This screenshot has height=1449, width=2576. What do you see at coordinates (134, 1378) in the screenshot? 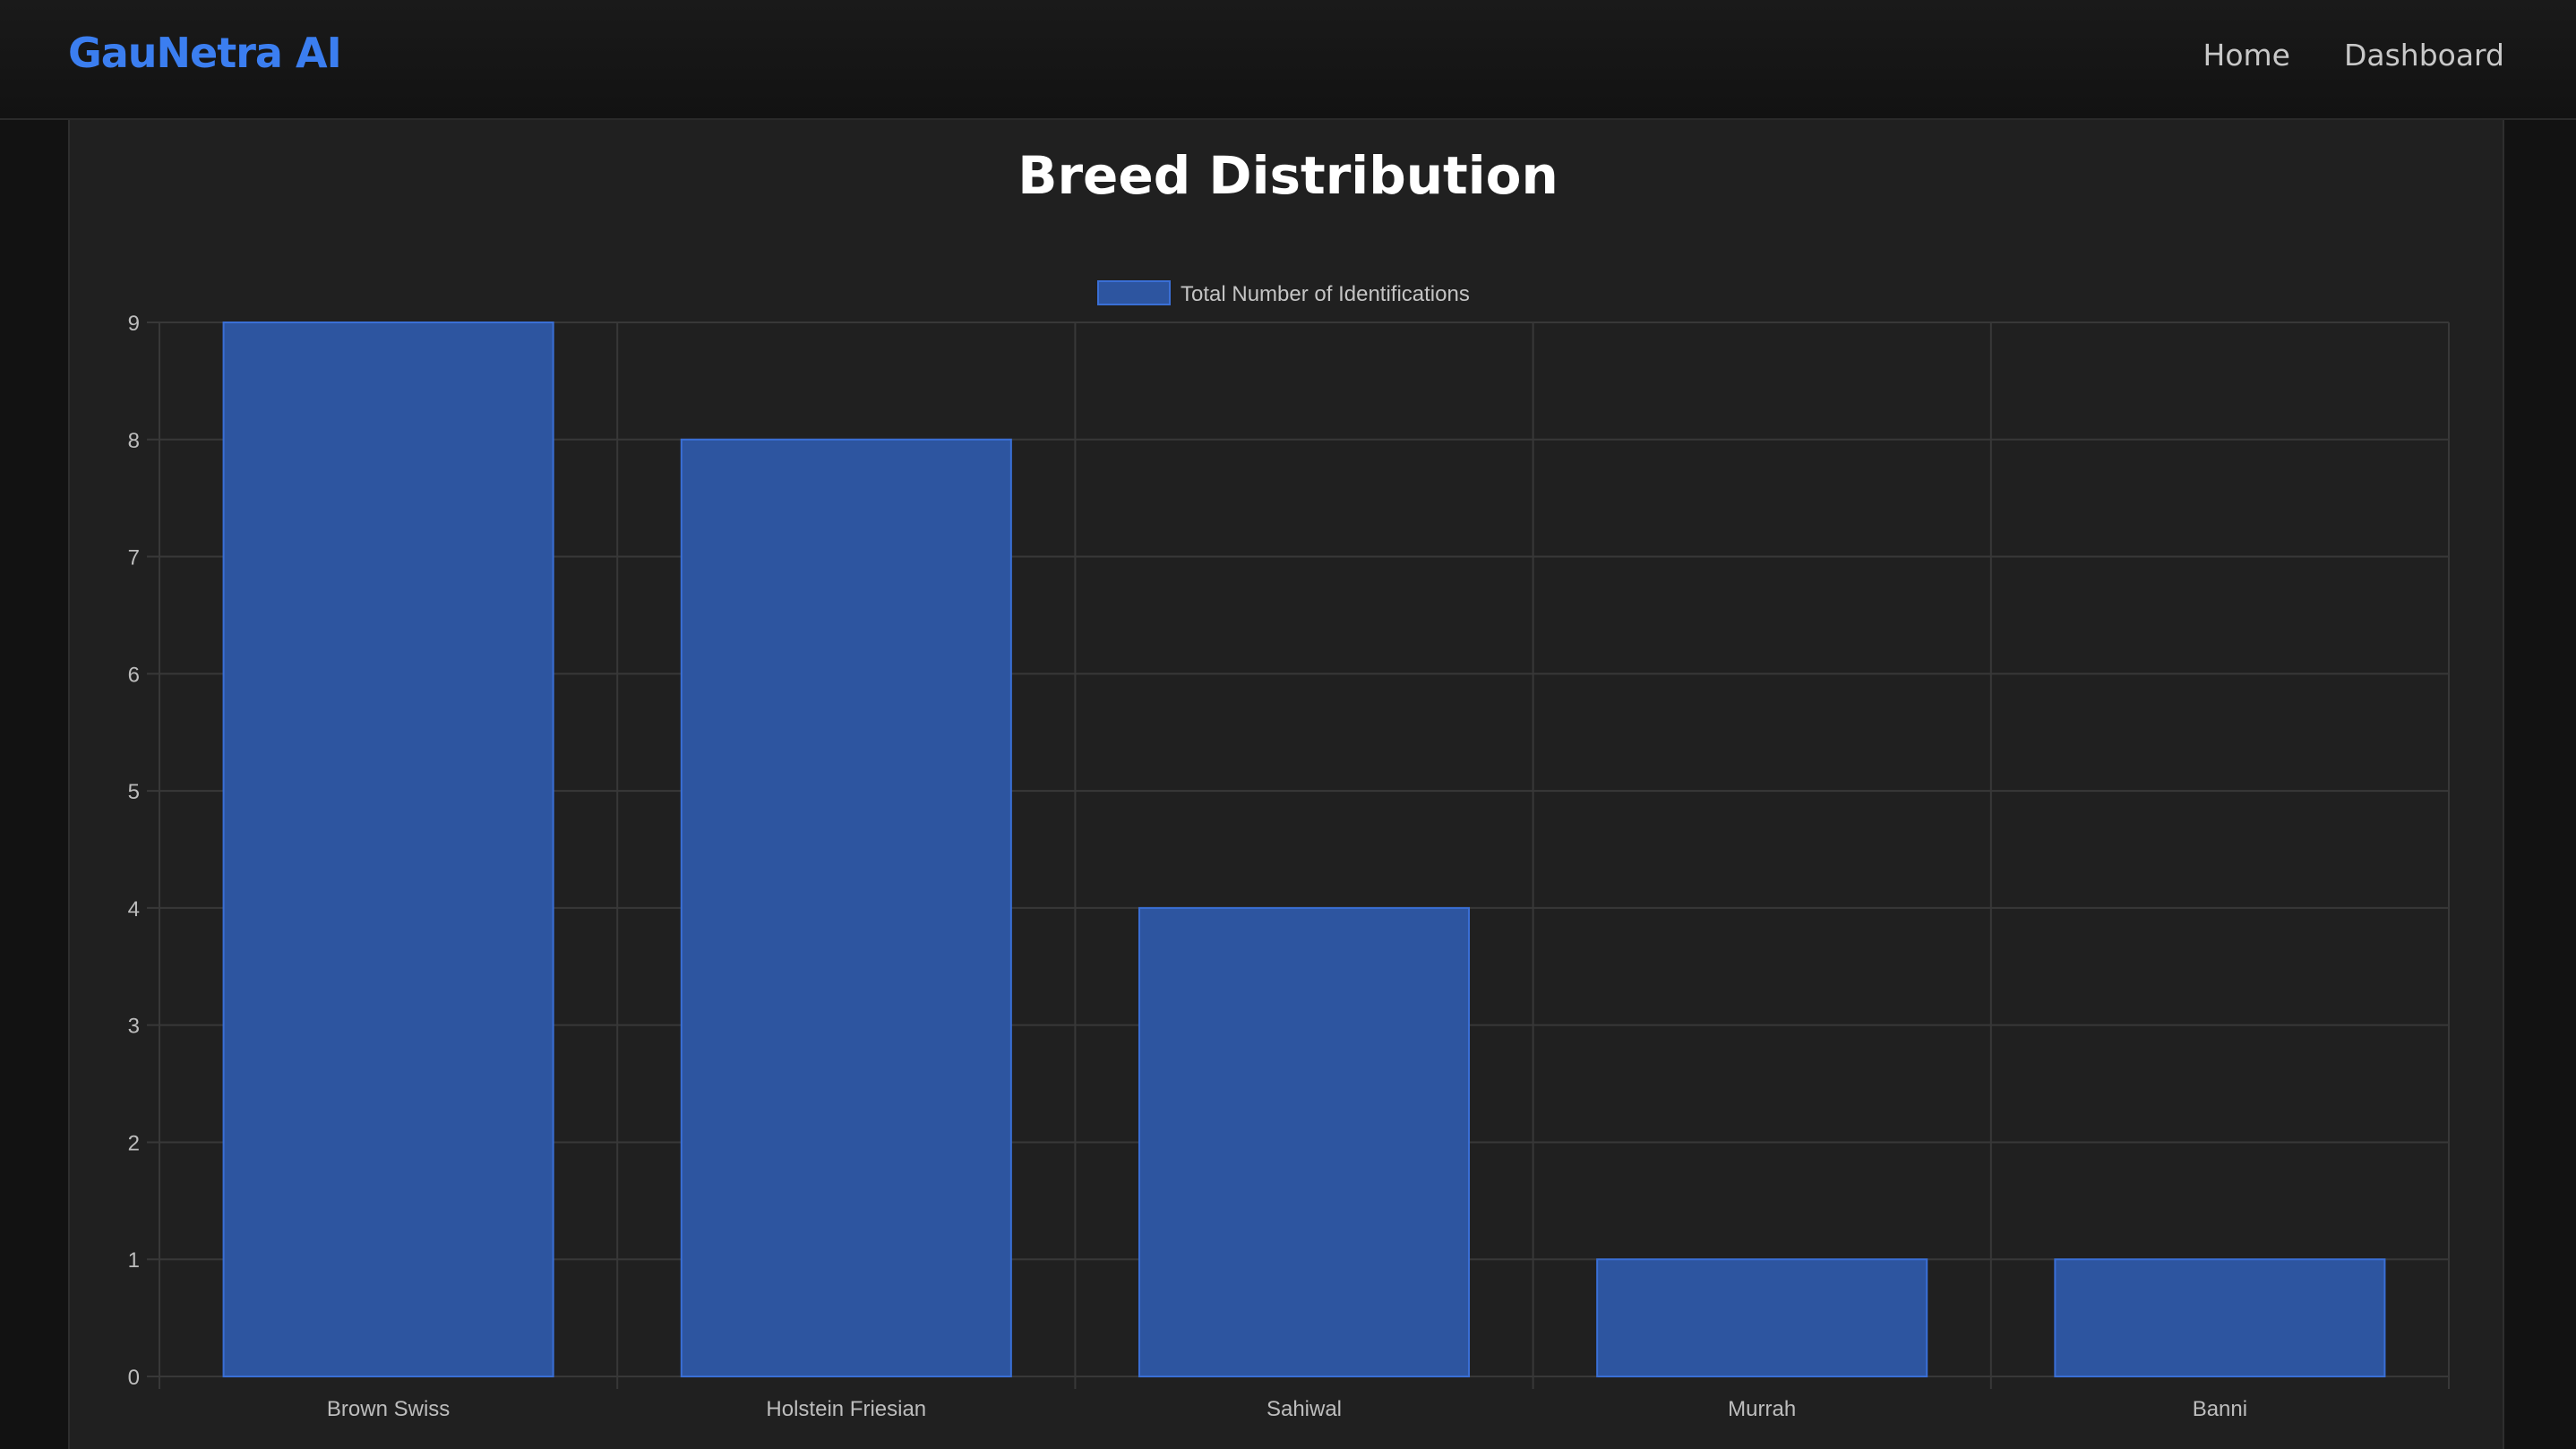
I see `y-tick-label: 0` at bounding box center [134, 1378].